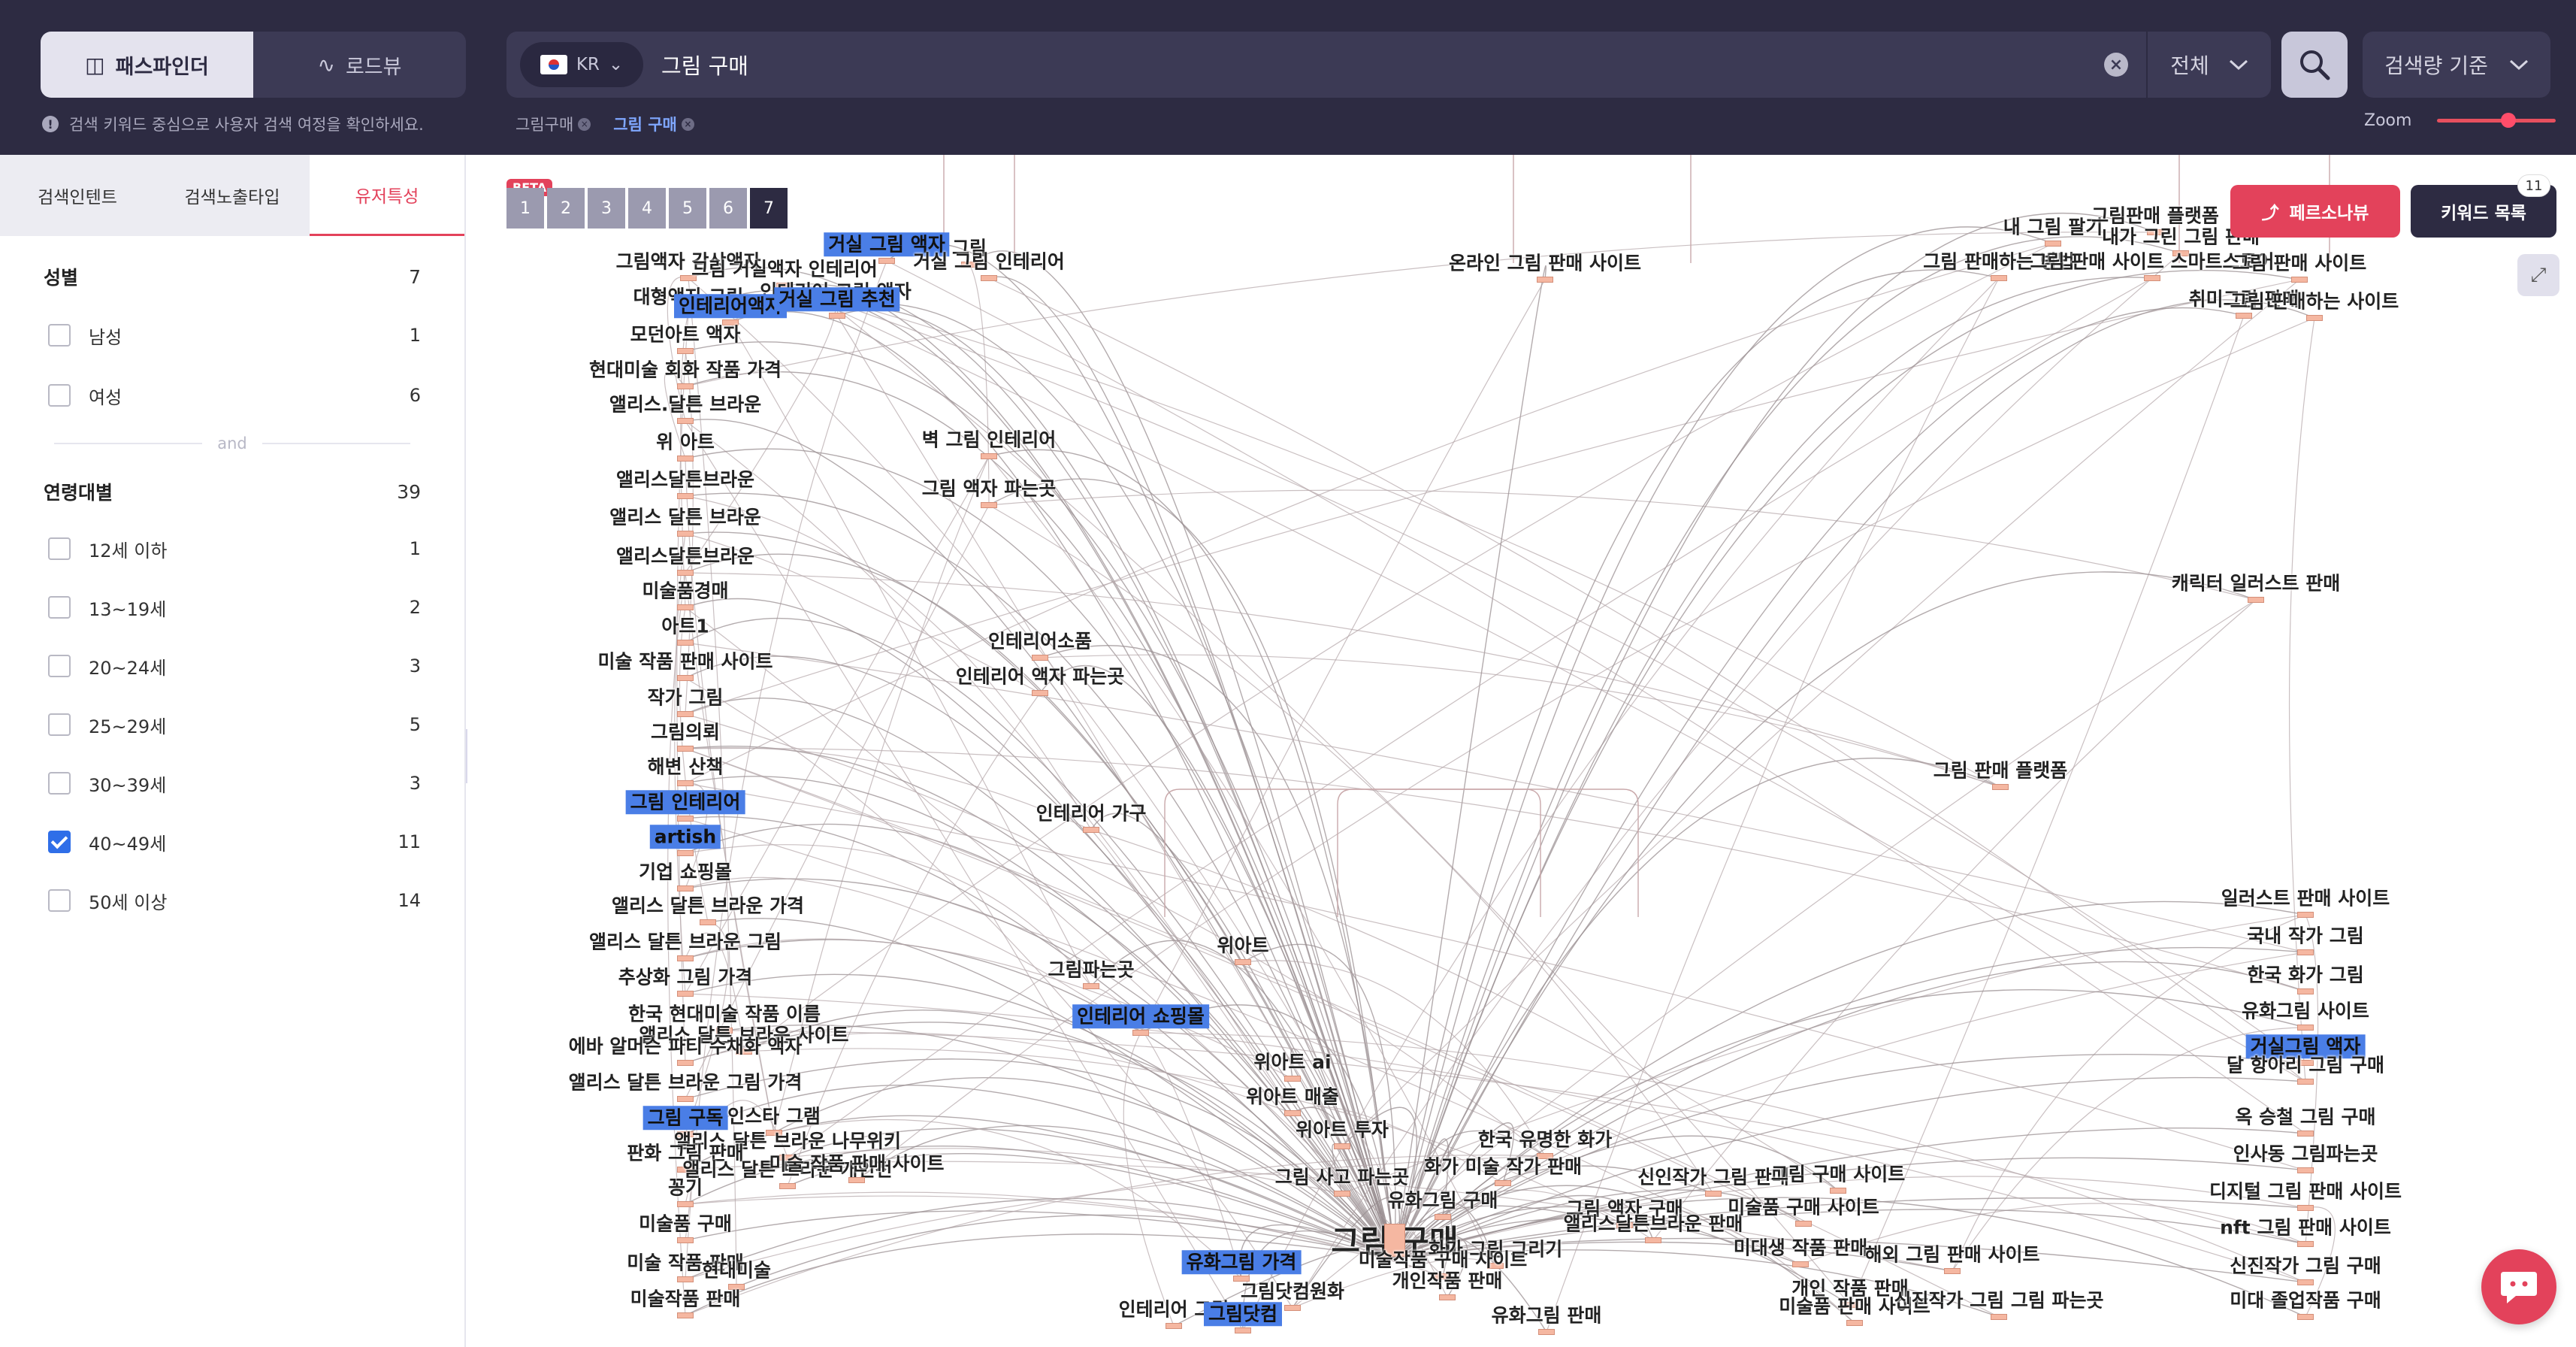  What do you see at coordinates (1443, 1259) in the screenshot?
I see `graph-node-label: 미술작품 구매 사이트` at bounding box center [1443, 1259].